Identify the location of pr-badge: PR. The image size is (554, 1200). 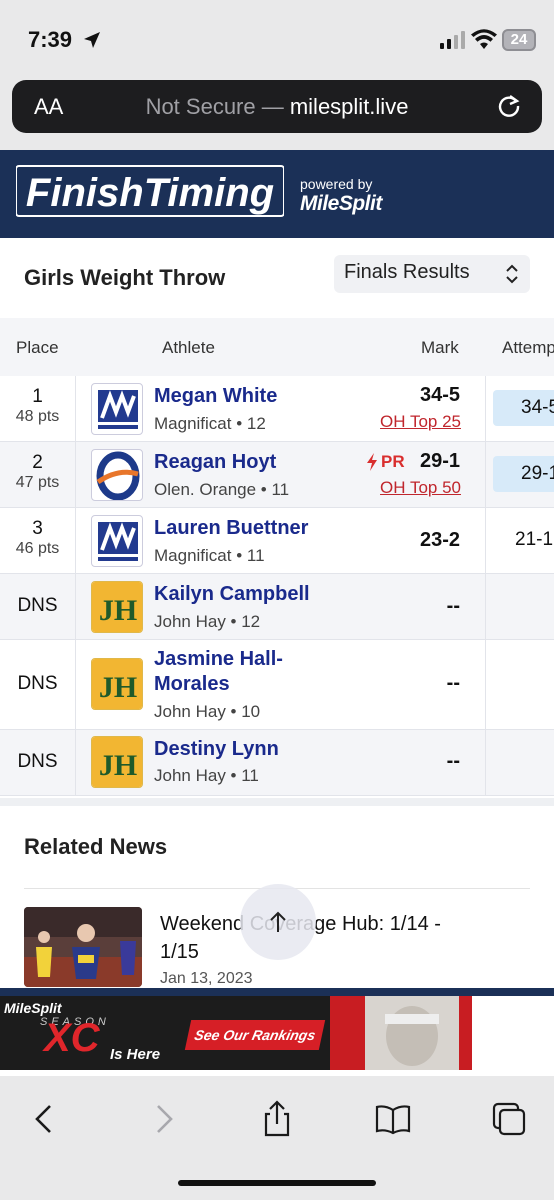
(393, 461).